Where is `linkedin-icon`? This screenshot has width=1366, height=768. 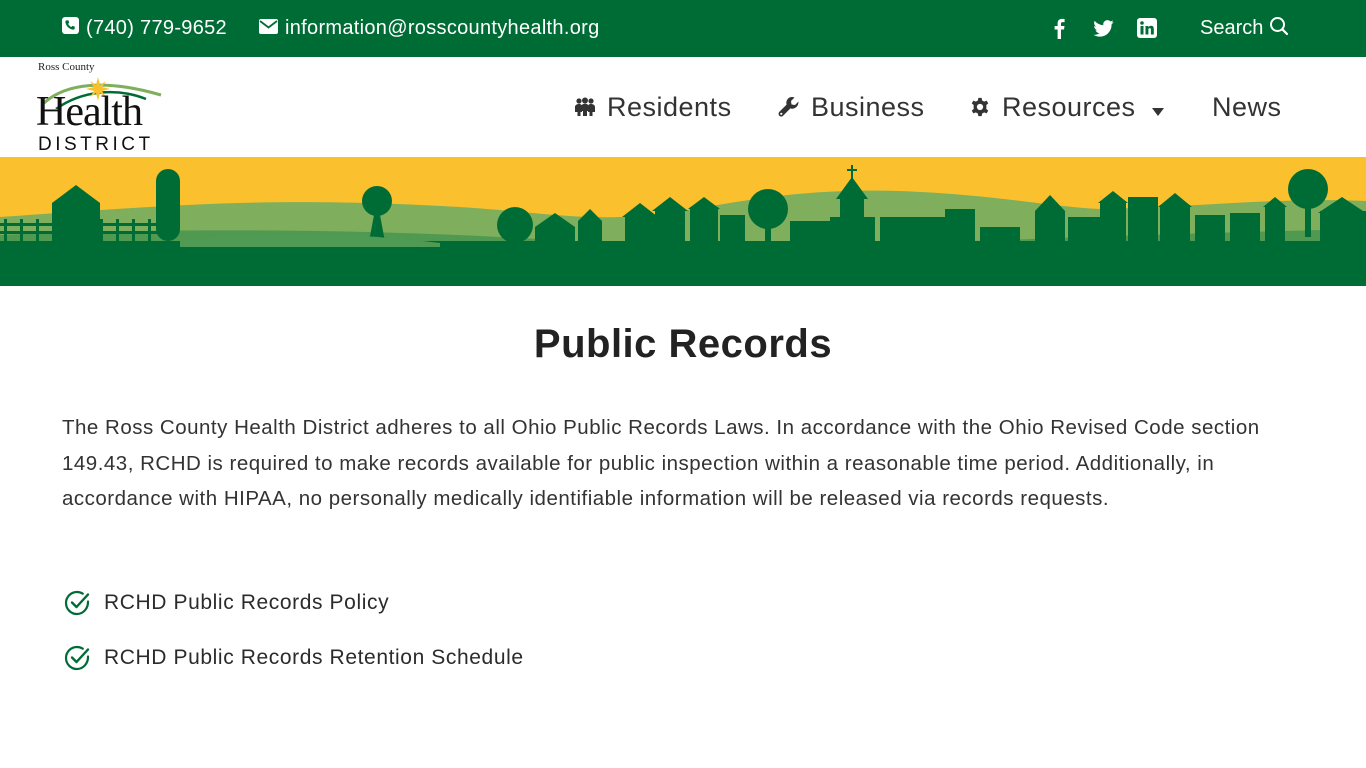
linkedin-icon is located at coordinates (1147, 28).